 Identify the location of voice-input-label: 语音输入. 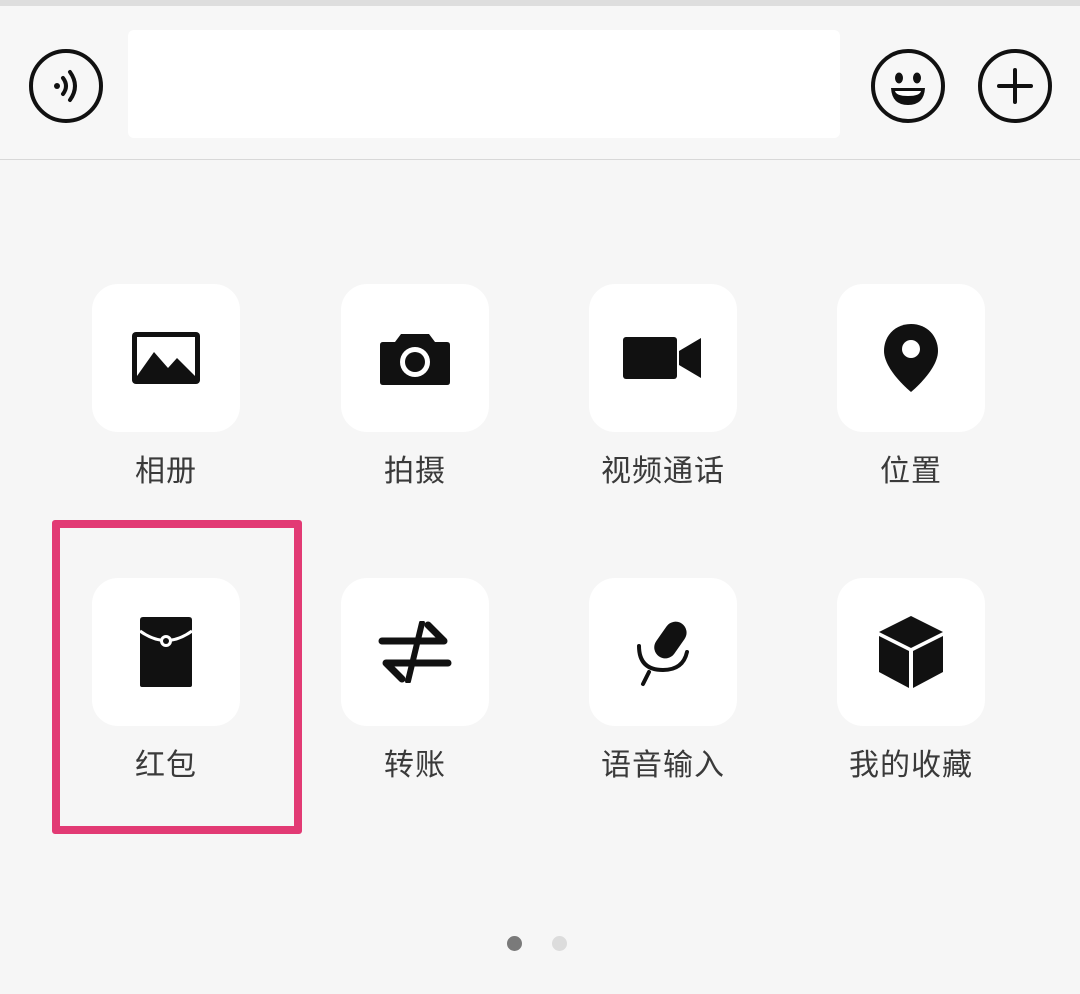
(663, 765).